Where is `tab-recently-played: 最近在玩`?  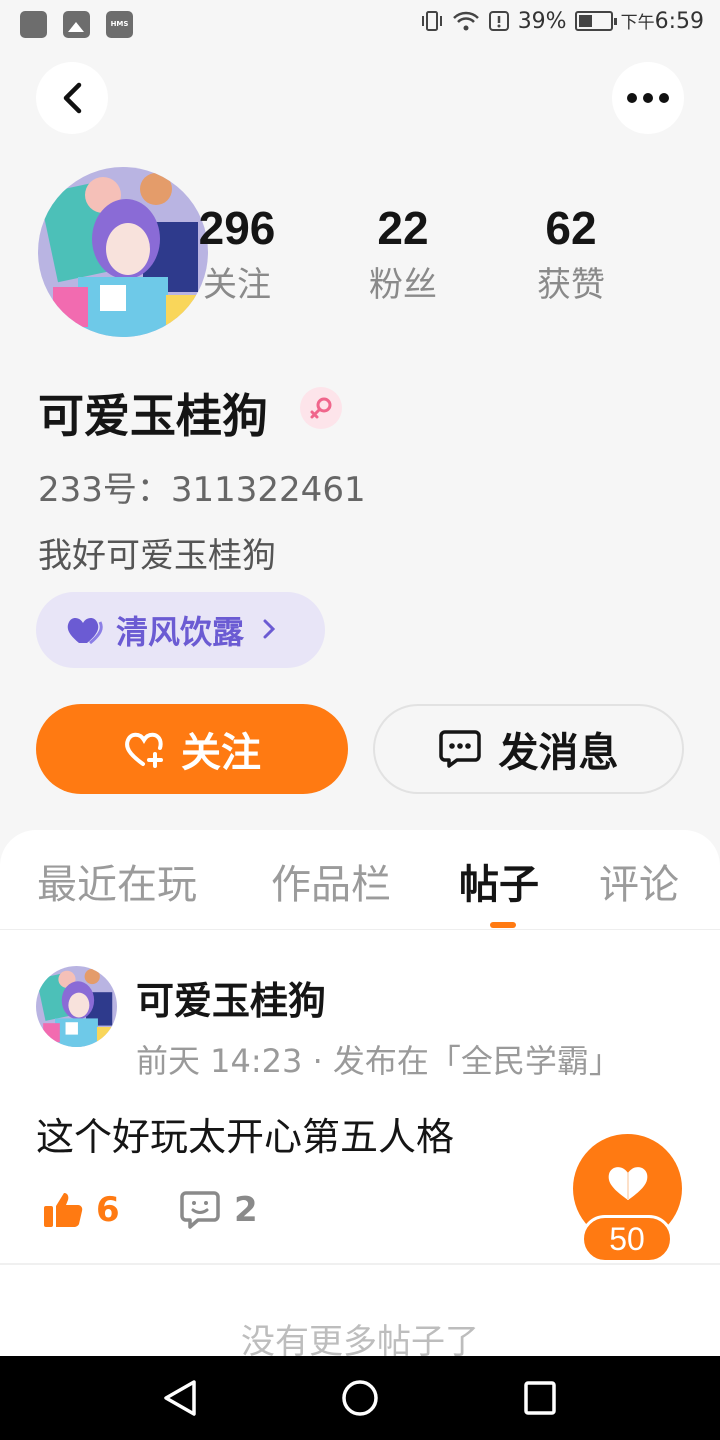
tab-recently-played: 最近在玩 is located at coordinates (117, 881).